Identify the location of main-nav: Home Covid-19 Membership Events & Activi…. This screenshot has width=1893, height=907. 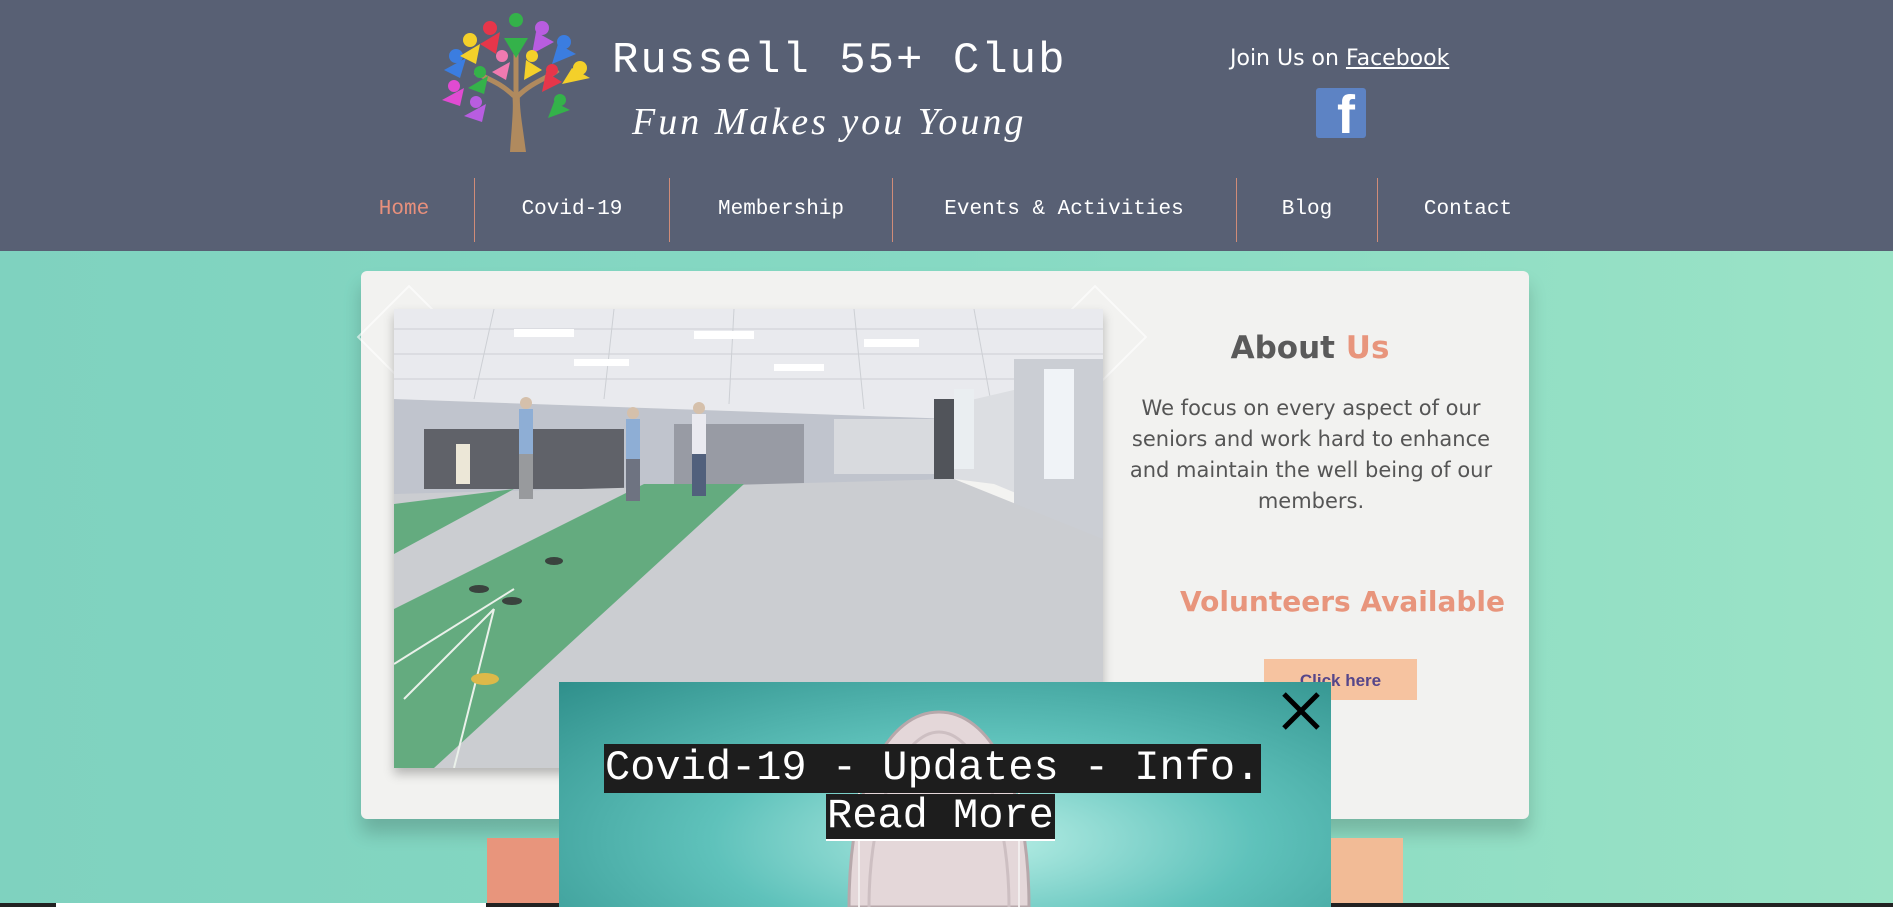
(946, 210).